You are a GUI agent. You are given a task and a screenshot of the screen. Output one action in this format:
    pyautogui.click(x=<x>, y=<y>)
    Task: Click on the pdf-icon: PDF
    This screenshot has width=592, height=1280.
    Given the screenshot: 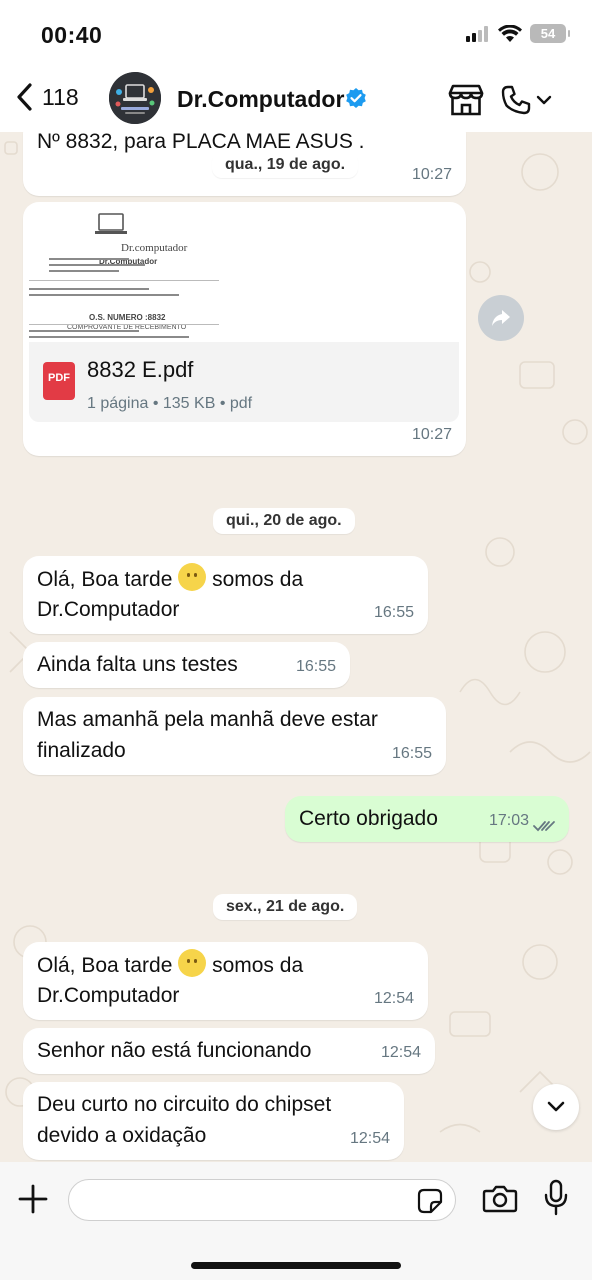 What is the action you would take?
    pyautogui.click(x=59, y=381)
    